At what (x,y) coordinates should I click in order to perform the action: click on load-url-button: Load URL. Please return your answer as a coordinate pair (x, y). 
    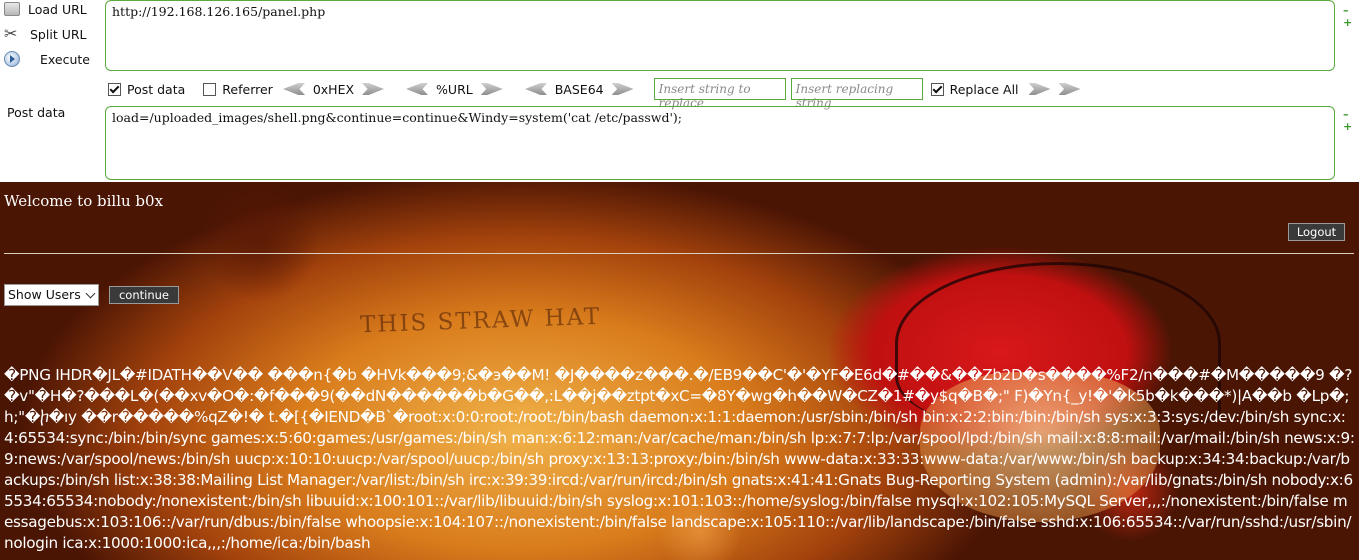
    Looking at the image, I should click on (45, 10).